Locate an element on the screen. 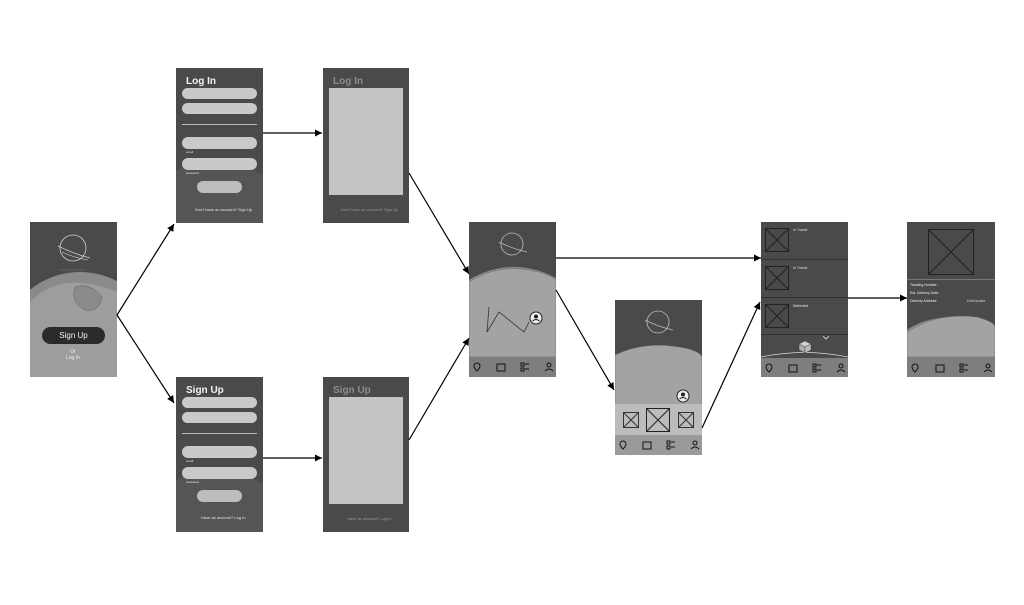 The height and width of the screenshot is (605, 1024). signup-submit-button is located at coordinates (219, 496).